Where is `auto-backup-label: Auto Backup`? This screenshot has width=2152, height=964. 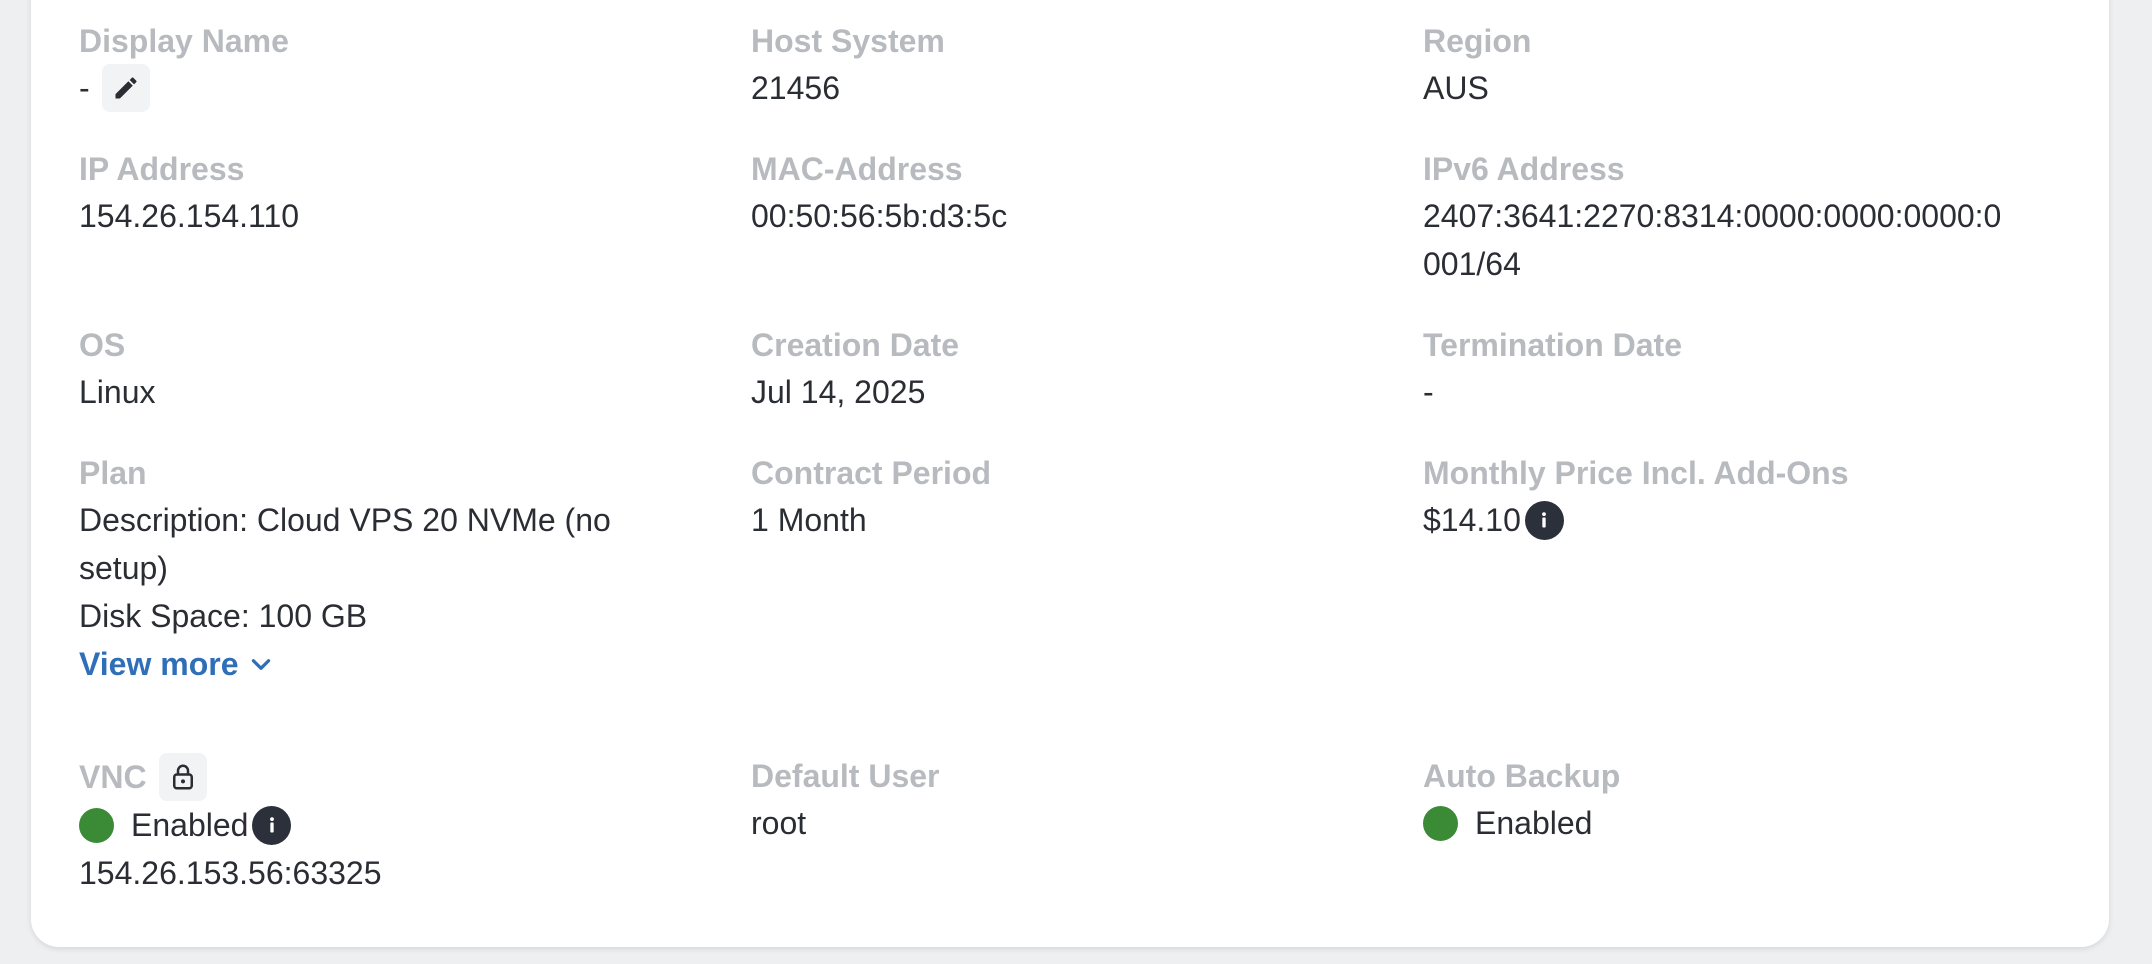
auto-backup-label: Auto Backup is located at coordinates (1522, 776).